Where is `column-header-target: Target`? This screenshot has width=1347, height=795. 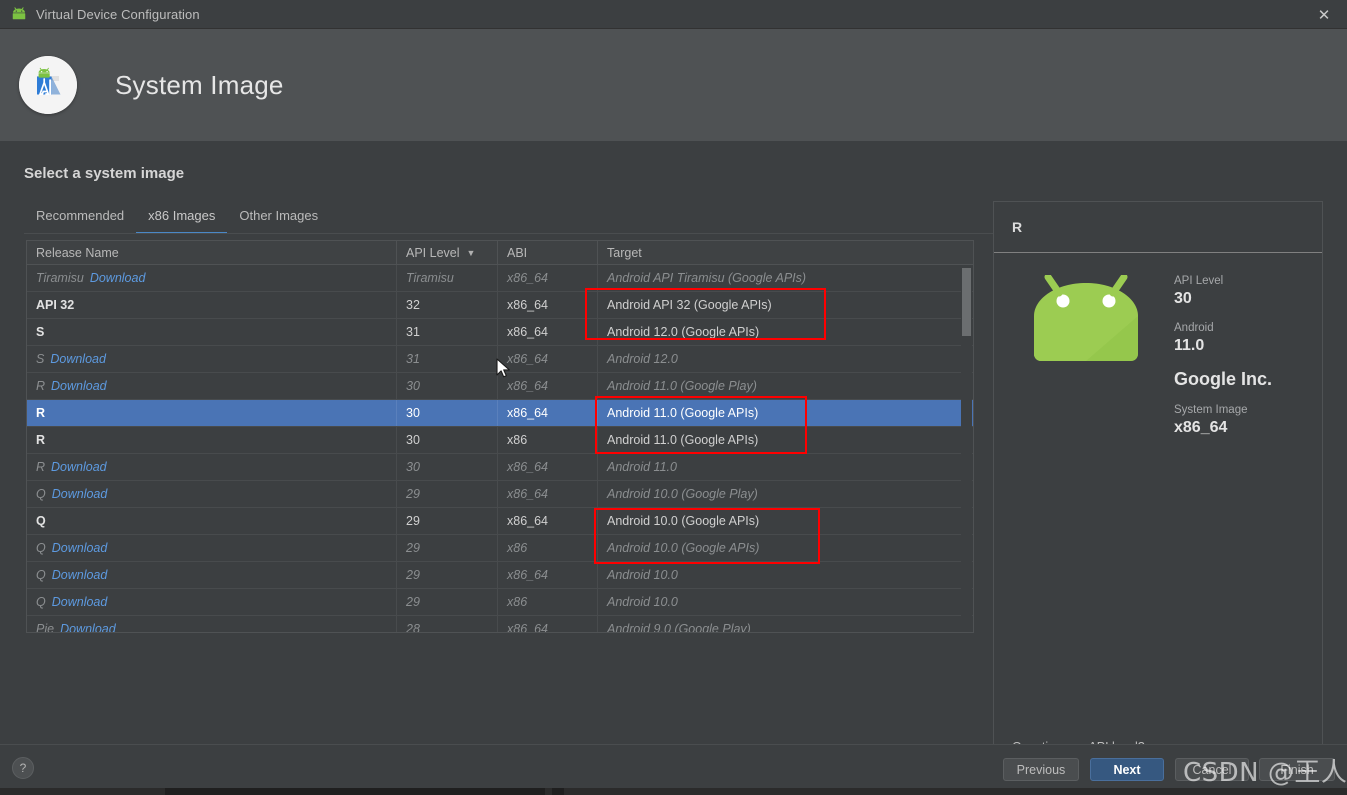 column-header-target: Target is located at coordinates (785, 252).